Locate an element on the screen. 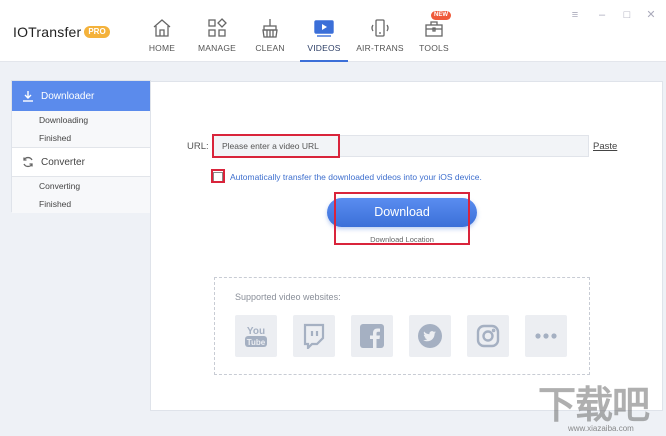 This screenshot has height=436, width=666. sidebar-item-convert-finished: Finished is located at coordinates (81, 204).